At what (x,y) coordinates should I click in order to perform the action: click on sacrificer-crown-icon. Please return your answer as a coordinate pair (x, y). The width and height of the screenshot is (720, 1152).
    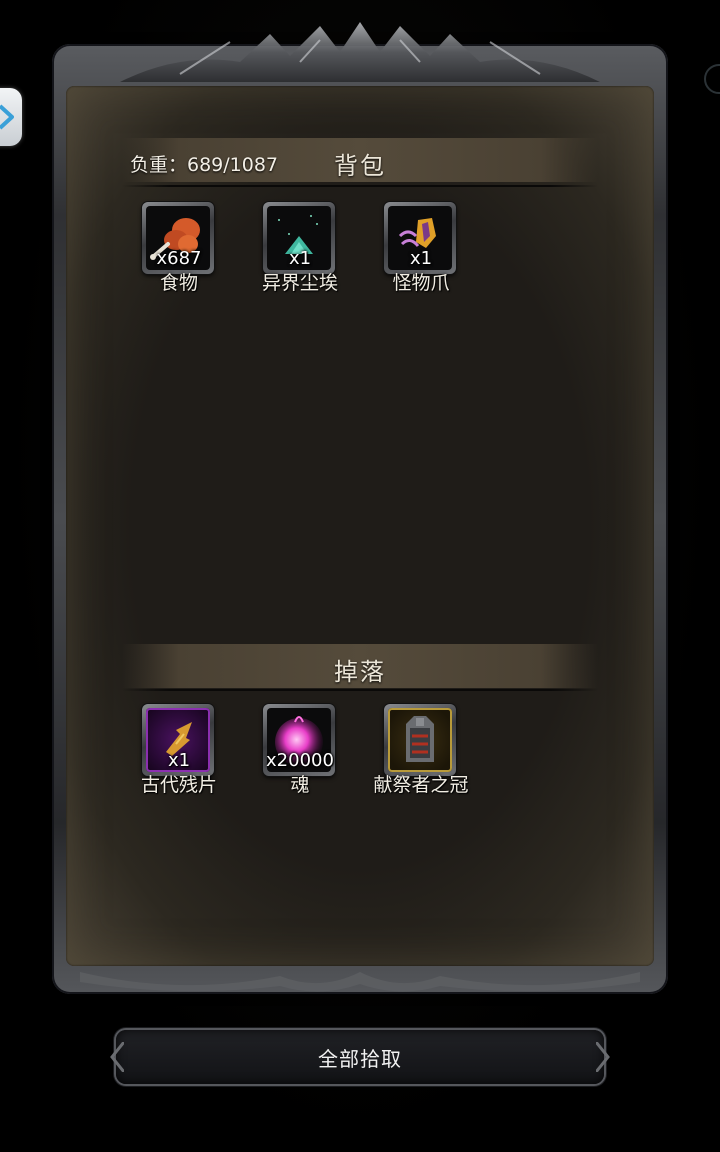
    Looking at the image, I should click on (420, 739).